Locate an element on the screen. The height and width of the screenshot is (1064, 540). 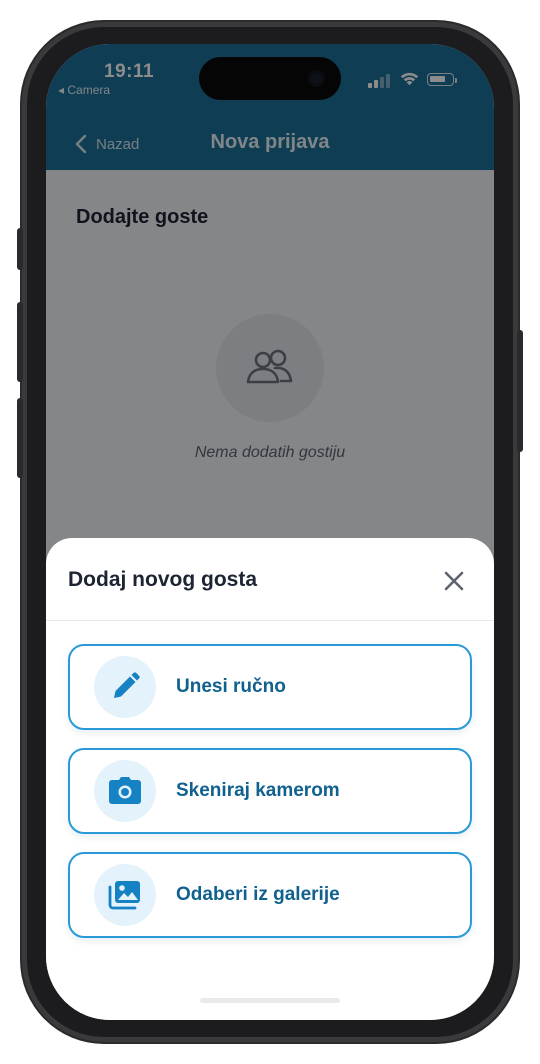
choose-gallery-label: Odaberi iz galerije is located at coordinates (258, 894).